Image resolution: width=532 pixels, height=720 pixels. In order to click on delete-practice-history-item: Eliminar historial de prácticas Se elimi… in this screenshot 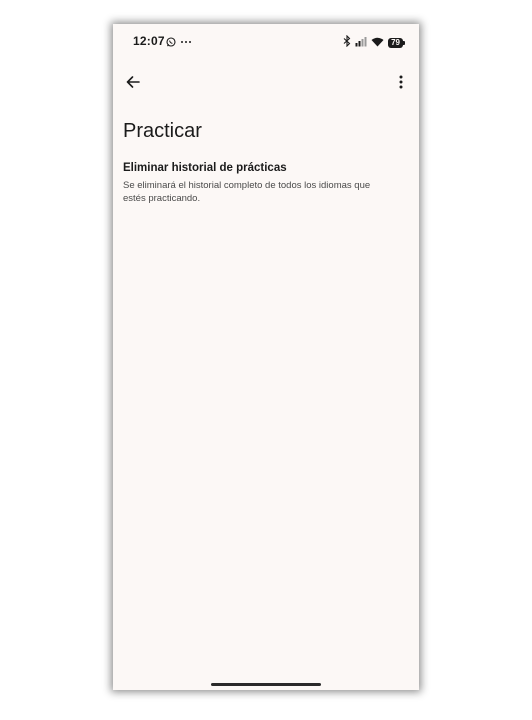, I will do `click(263, 183)`.